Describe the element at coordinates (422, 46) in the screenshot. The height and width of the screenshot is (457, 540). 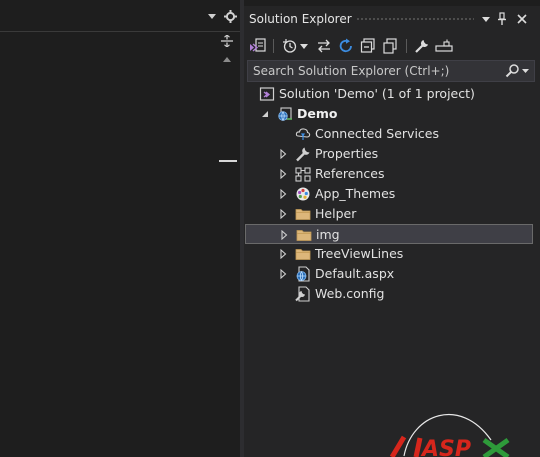
I see `properties-icon` at that location.